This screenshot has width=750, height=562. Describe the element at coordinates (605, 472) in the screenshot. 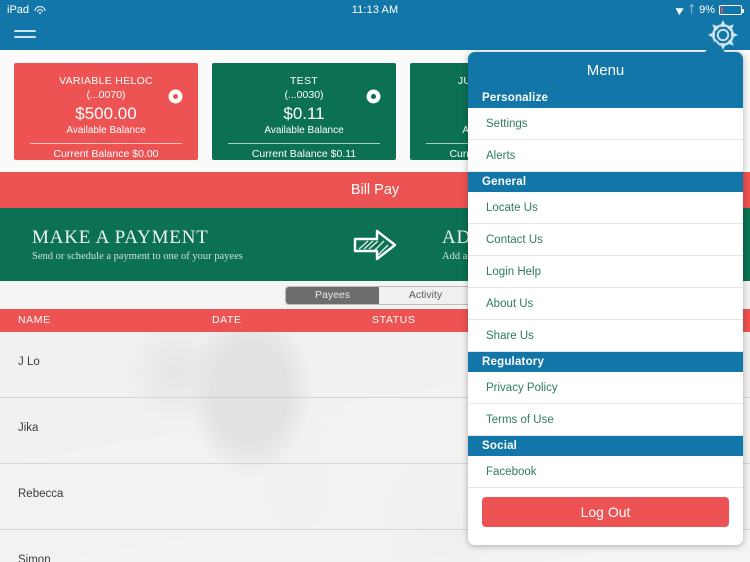

I see `menu-item-facebook: Facebook` at that location.